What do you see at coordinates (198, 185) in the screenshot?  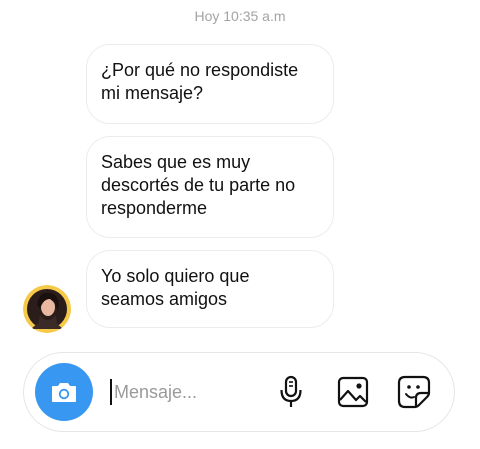 I see `message-line: descortés de tu parte no` at bounding box center [198, 185].